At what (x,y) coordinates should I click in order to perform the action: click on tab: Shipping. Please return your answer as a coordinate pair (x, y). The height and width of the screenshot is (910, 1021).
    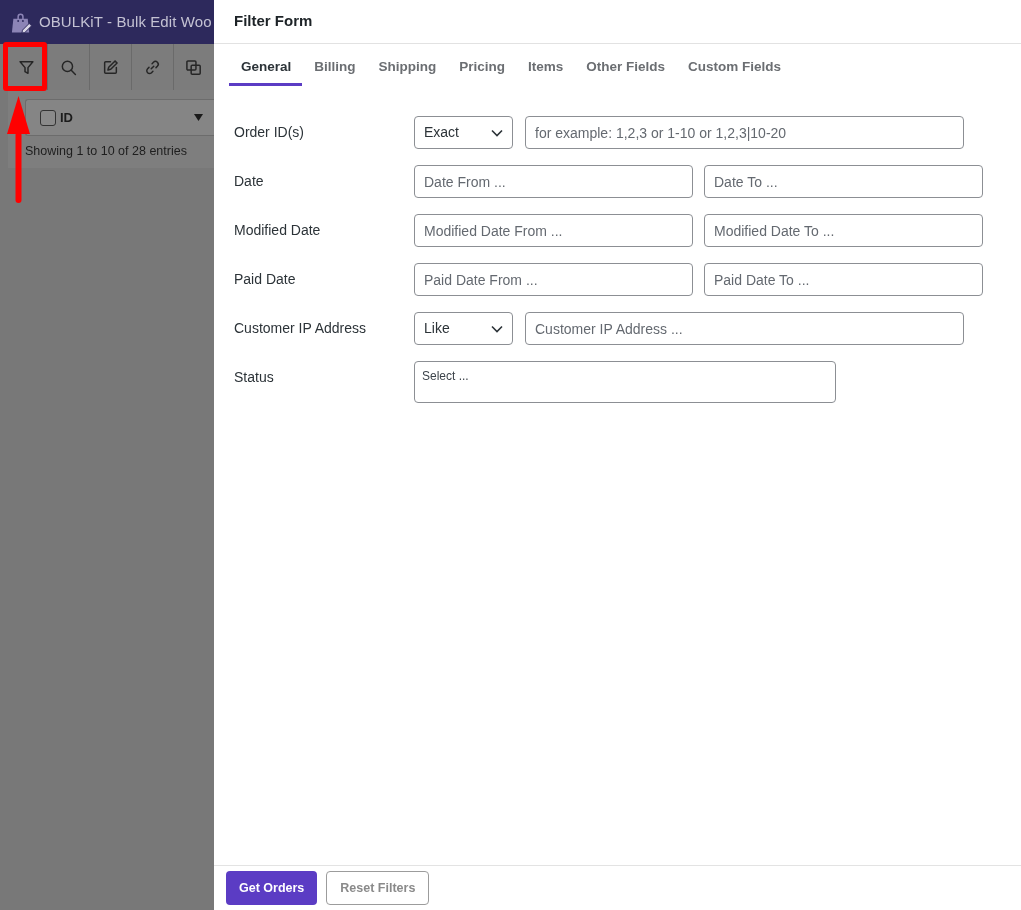
    Looking at the image, I should click on (407, 68).